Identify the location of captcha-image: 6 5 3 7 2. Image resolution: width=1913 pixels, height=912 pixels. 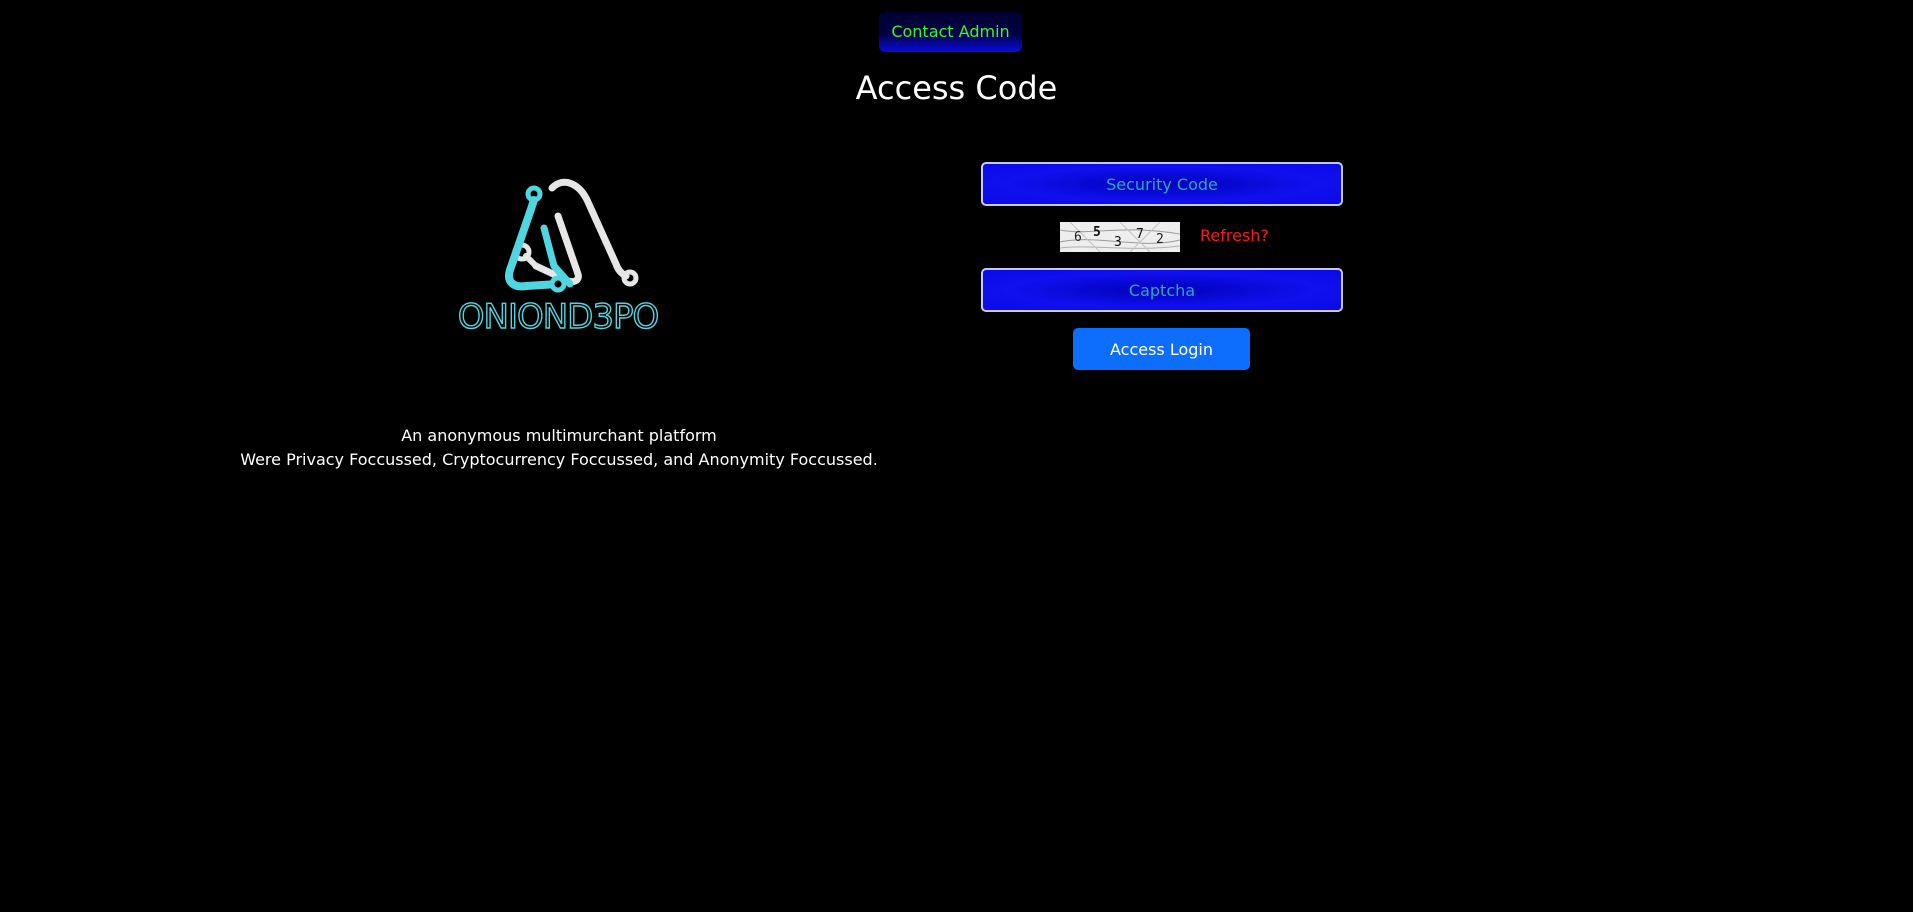
(1120, 237).